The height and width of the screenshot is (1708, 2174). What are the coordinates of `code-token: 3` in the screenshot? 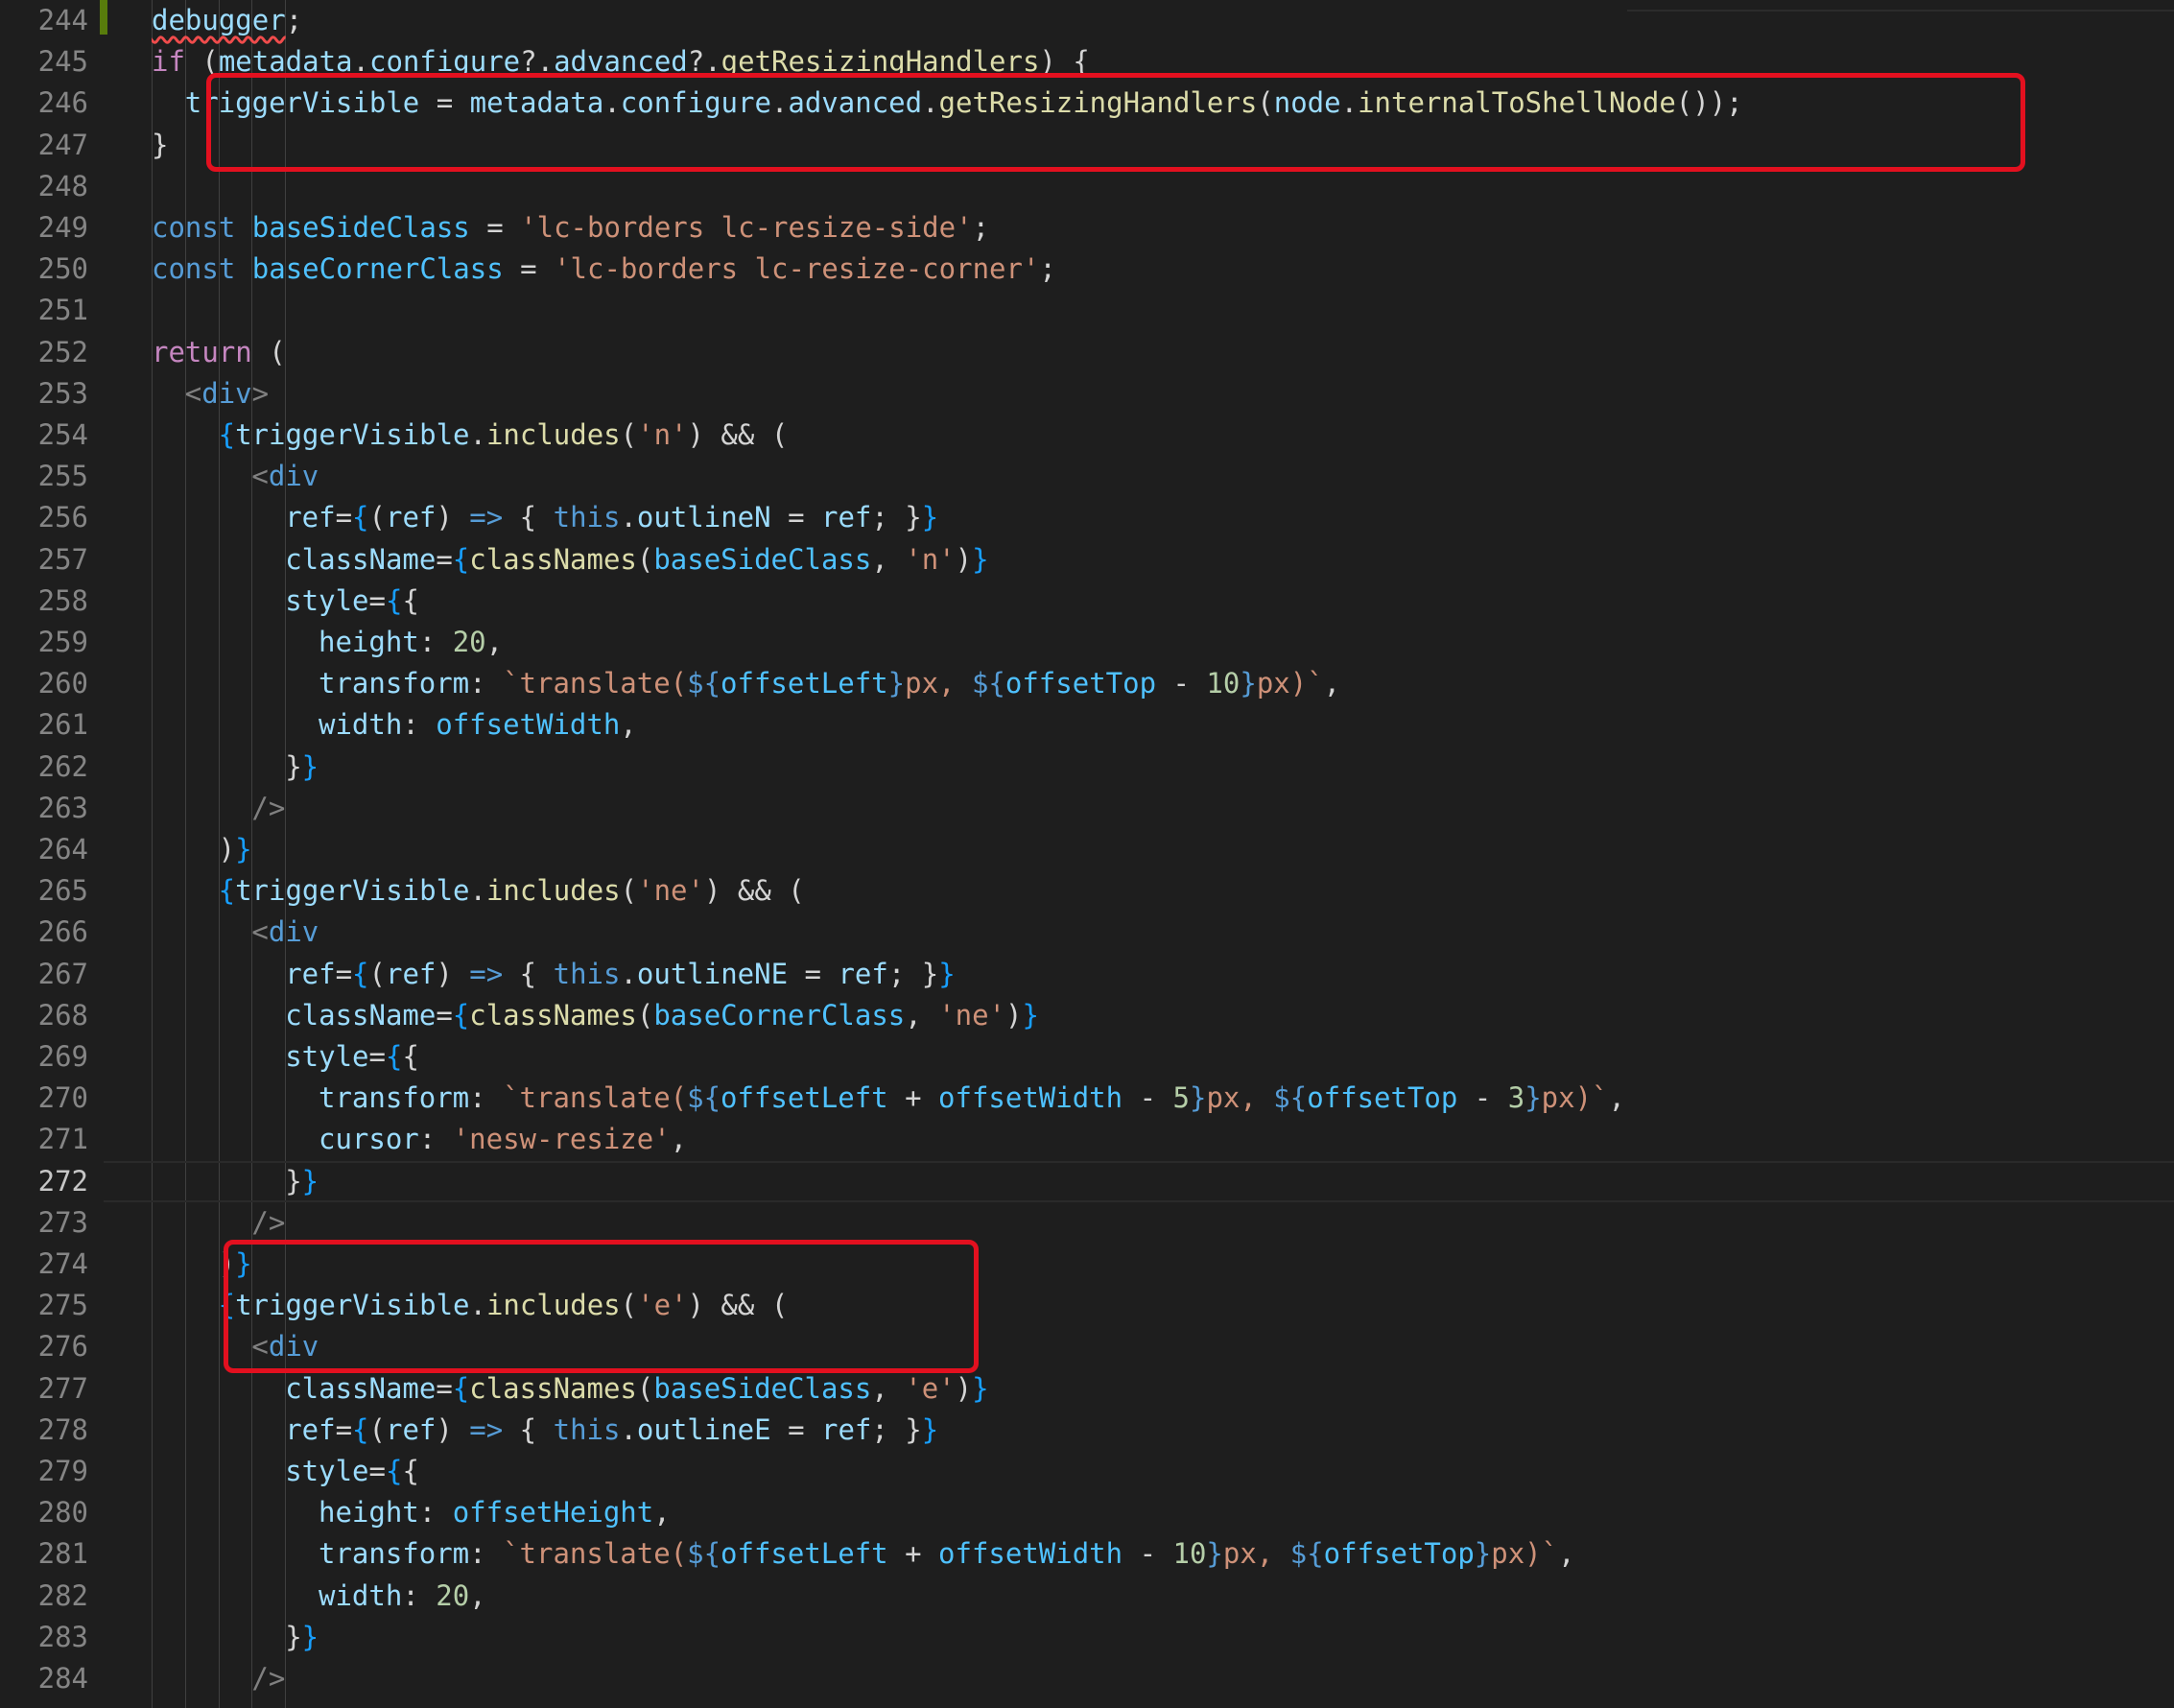 It's located at (1516, 1098).